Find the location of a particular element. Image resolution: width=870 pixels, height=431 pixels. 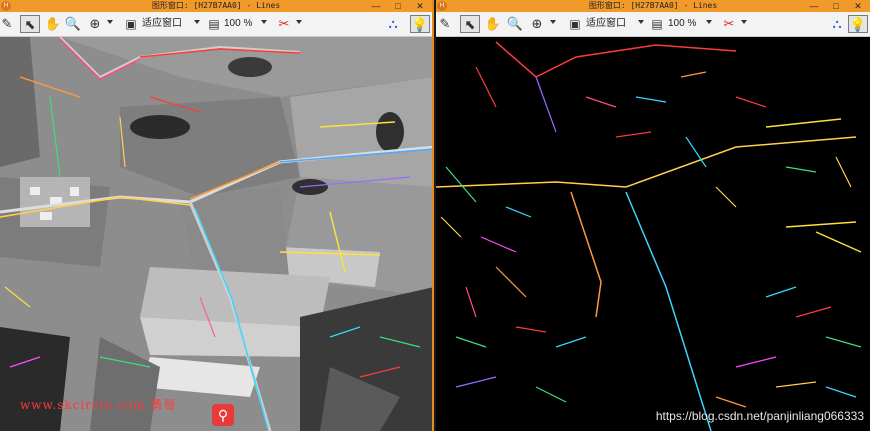

watermark-text: www.skcircle.com 勇哥 is located at coordinates (98, 405).